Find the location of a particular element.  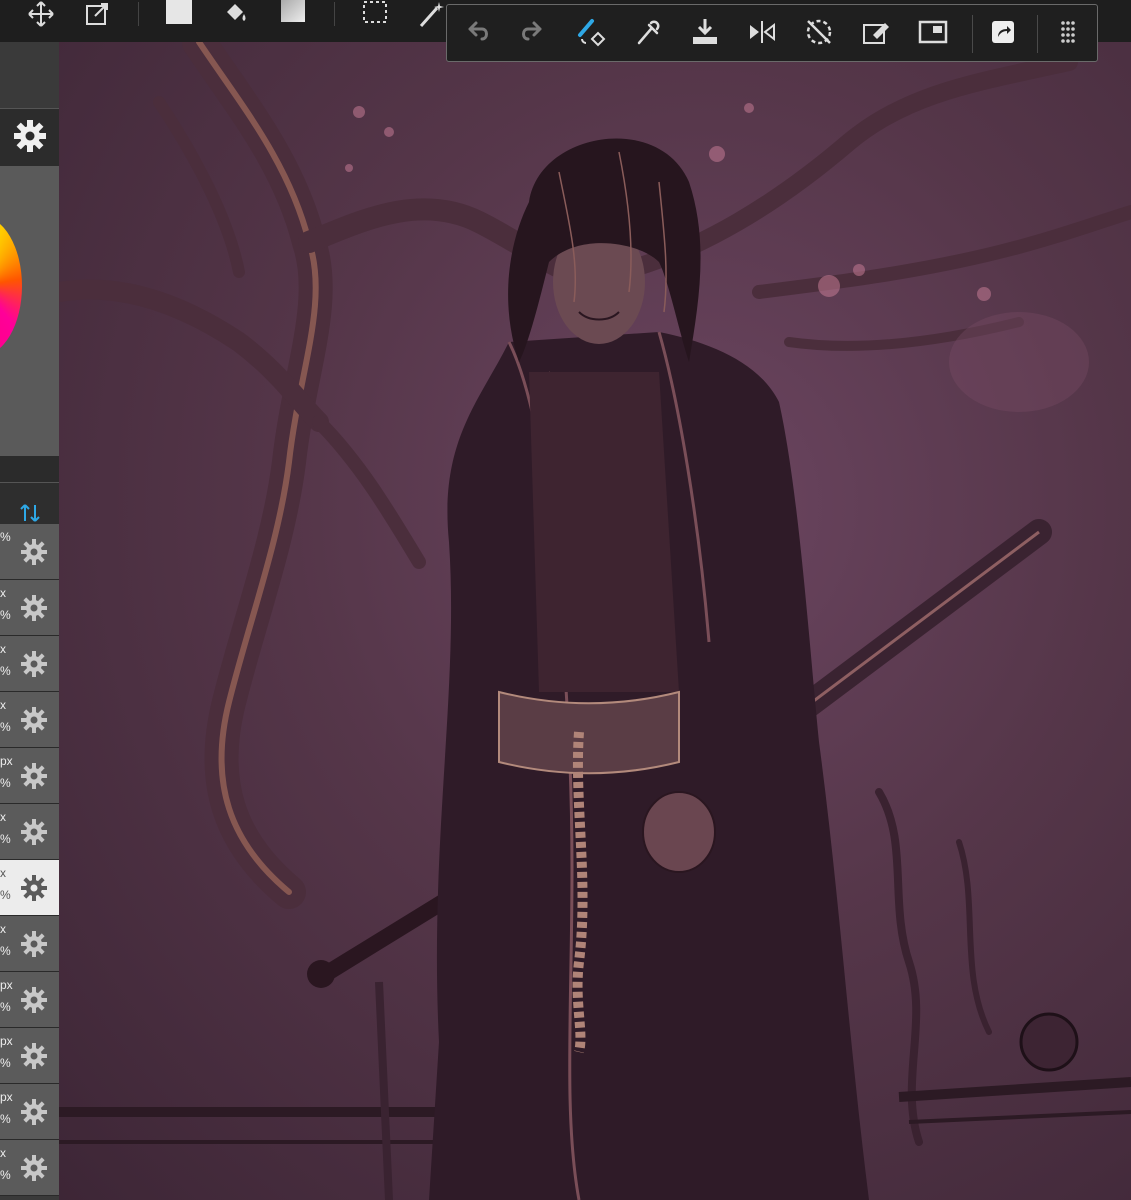

eyedropper-button is located at coordinates (648, 34).